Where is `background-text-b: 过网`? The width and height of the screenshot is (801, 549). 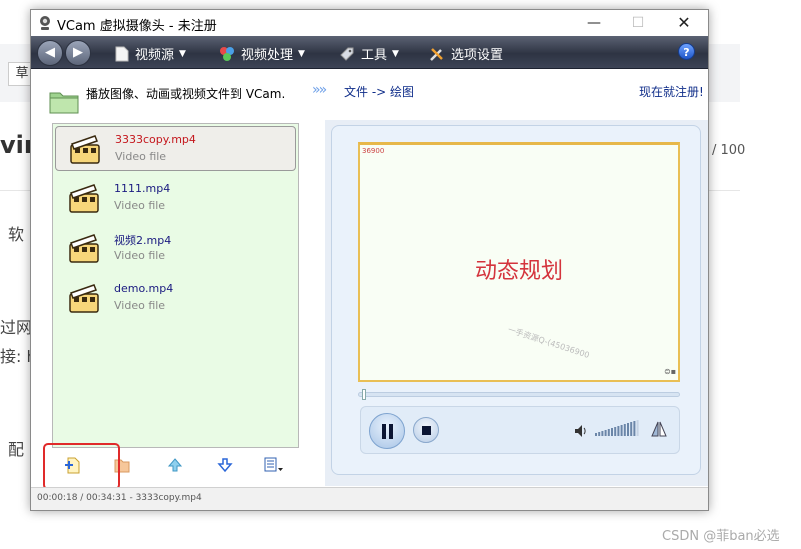 background-text-b: 过网 is located at coordinates (16, 327).